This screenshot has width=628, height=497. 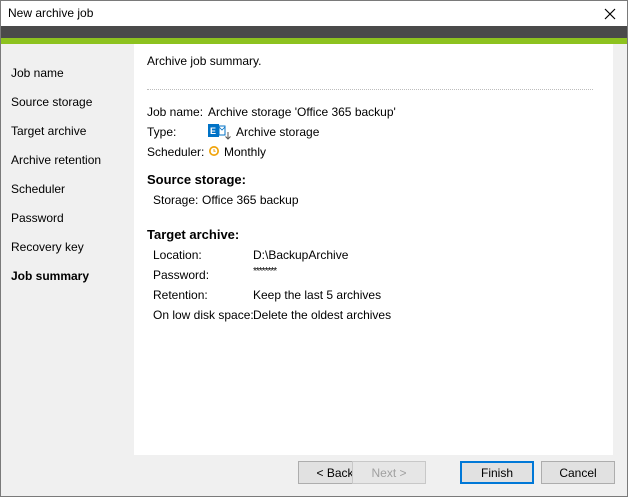 What do you see at coordinates (301, 255) in the screenshot?
I see `location-value: D:\BackupArchive` at bounding box center [301, 255].